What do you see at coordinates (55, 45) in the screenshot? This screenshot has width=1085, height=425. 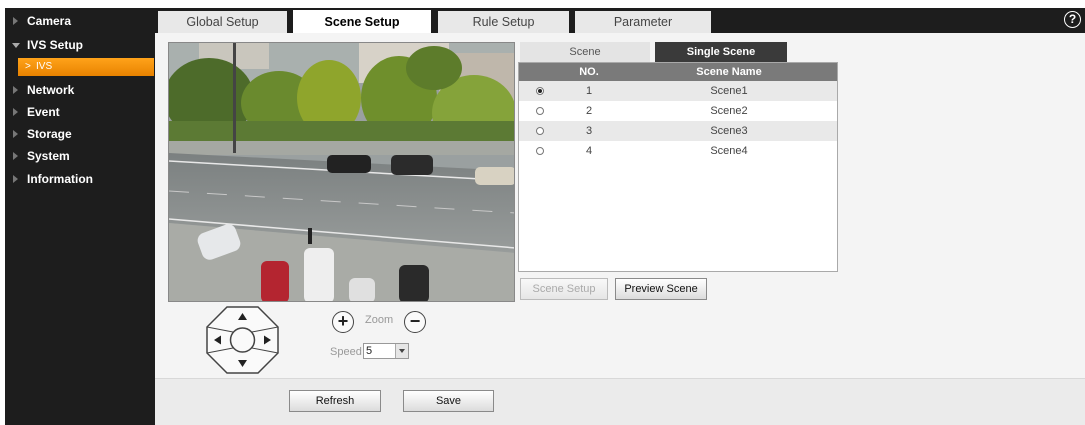 I see `sidebar-item-label: IVS Setup` at bounding box center [55, 45].